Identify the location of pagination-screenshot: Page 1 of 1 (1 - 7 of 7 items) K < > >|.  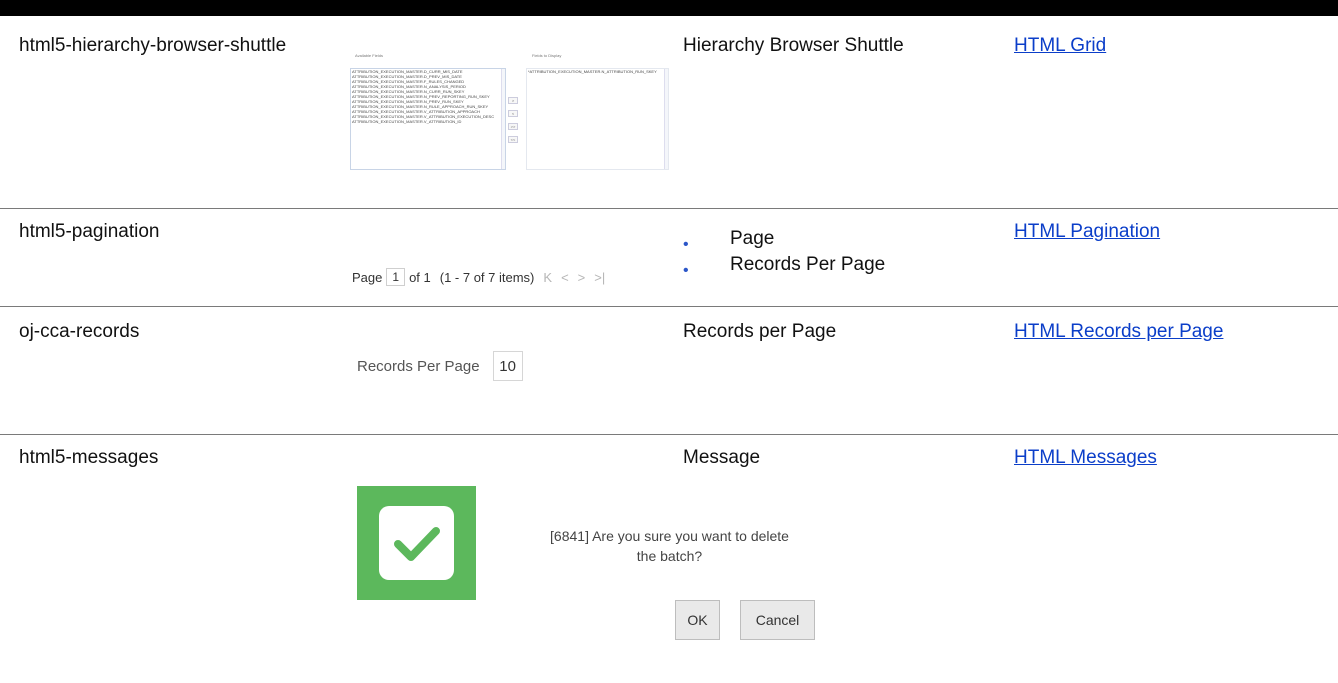
(478, 277).